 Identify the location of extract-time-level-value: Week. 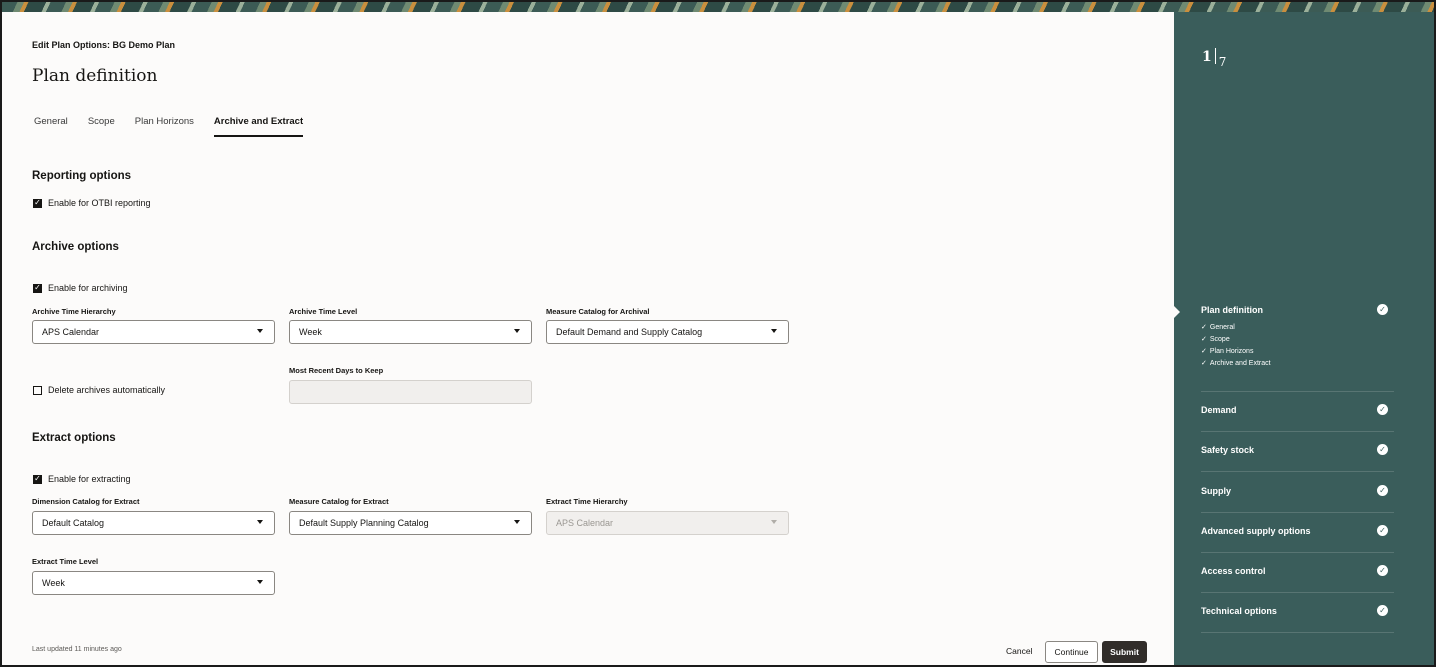
(53, 583).